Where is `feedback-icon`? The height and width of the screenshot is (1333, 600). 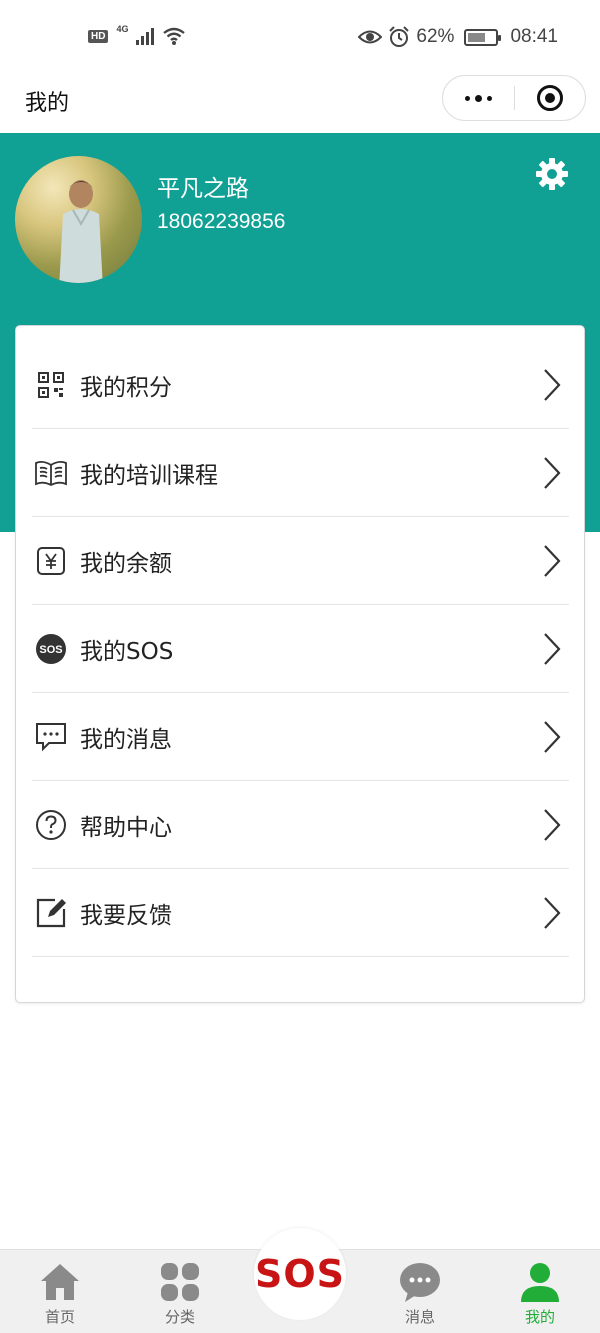 feedback-icon is located at coordinates (51, 913).